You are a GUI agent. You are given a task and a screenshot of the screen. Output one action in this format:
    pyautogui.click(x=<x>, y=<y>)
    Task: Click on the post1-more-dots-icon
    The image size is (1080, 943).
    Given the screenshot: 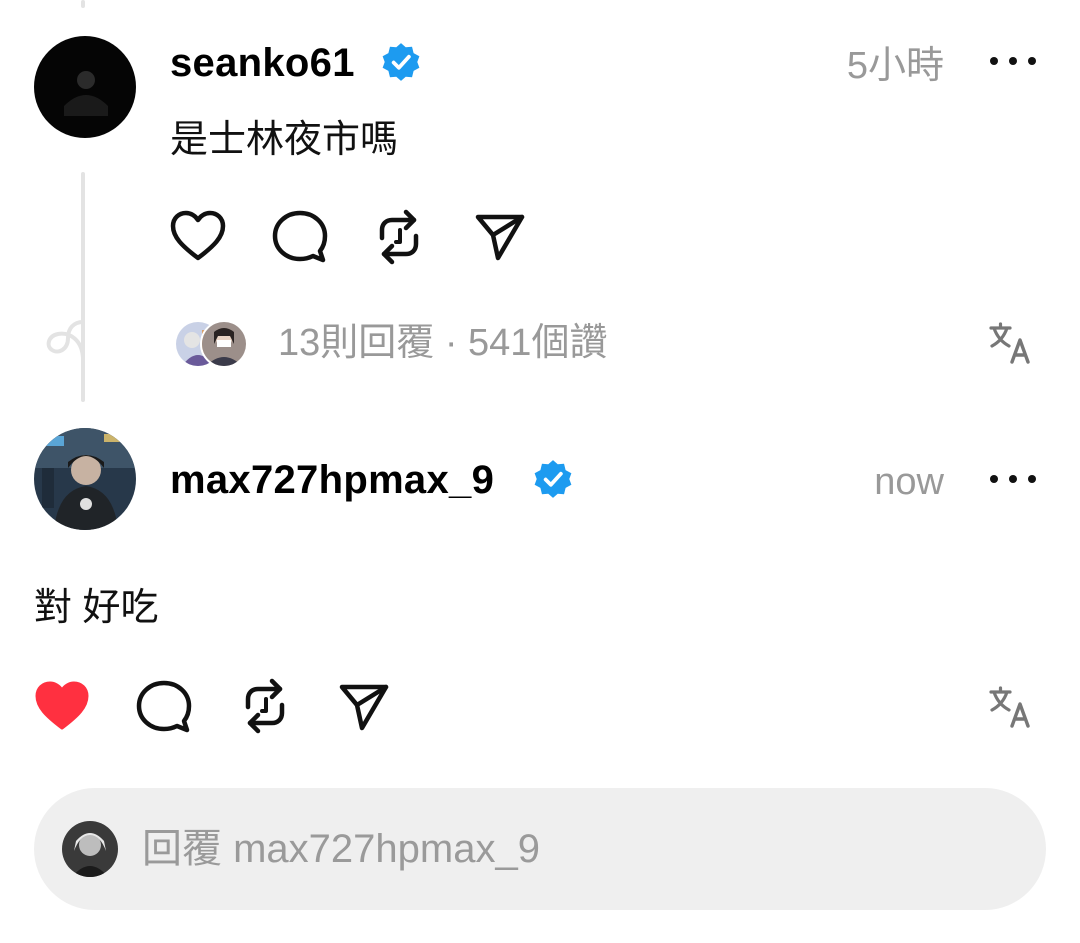 What is the action you would take?
    pyautogui.click(x=1013, y=61)
    